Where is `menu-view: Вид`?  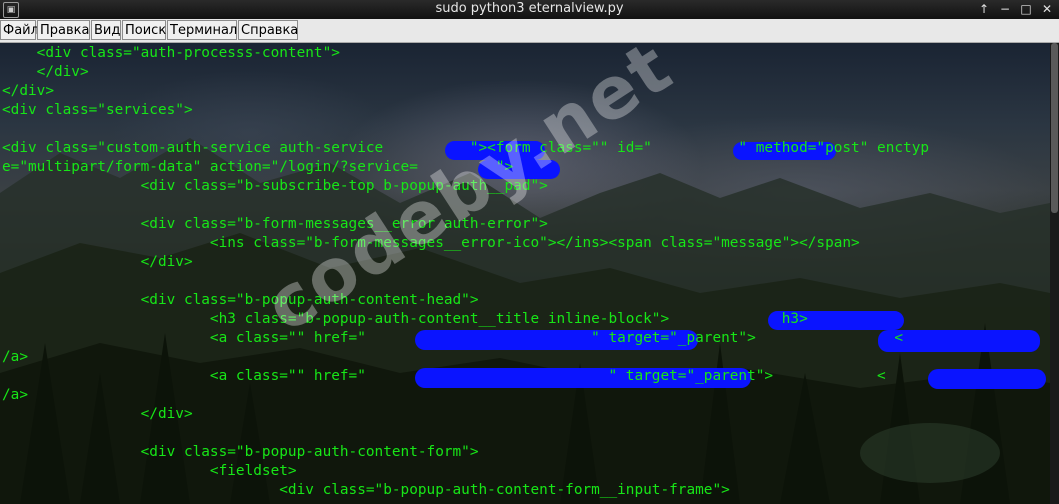 menu-view: Вид is located at coordinates (106, 30).